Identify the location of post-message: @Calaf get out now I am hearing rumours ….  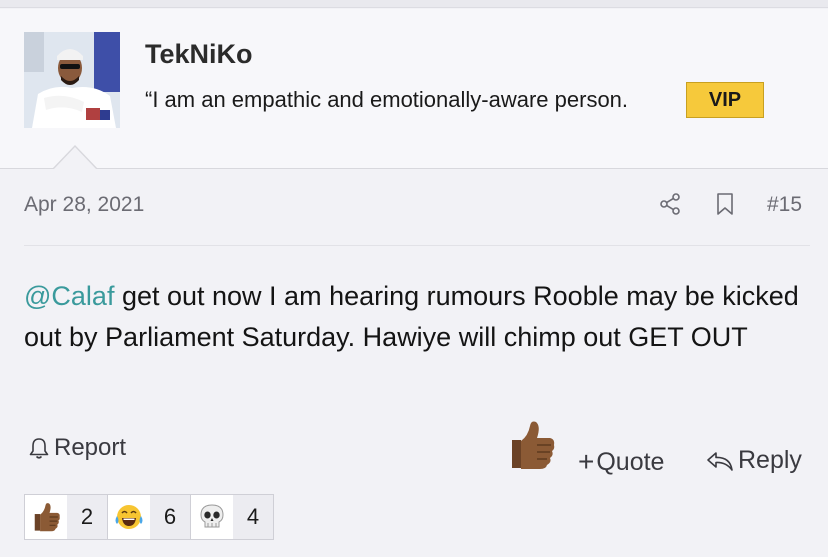
(419, 317).